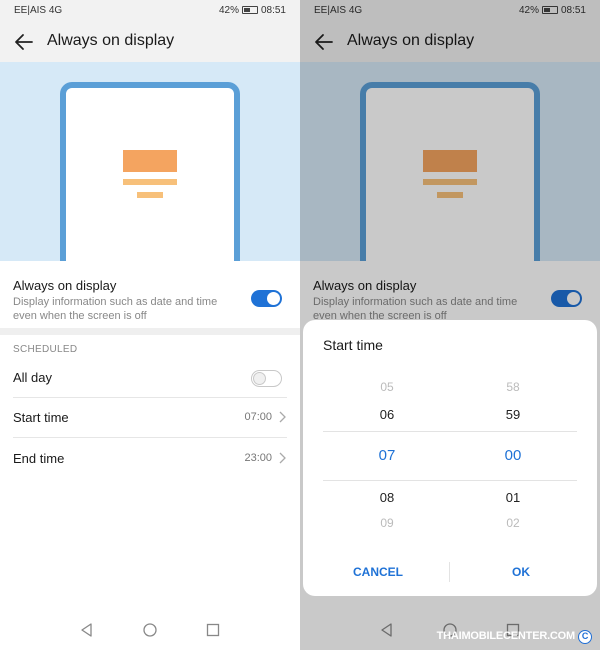 This screenshot has width=600, height=650. I want to click on picker-selection-line-top, so click(450, 431).